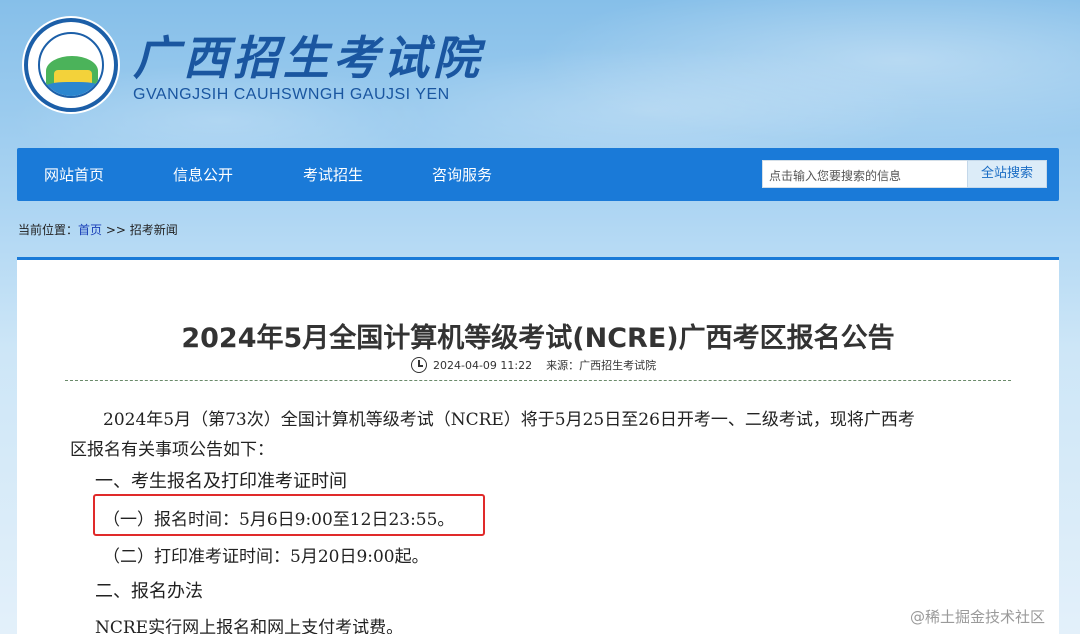 This screenshot has height=634, width=1080. I want to click on breadcrumb-prefix: 当前位置：, so click(48, 230).